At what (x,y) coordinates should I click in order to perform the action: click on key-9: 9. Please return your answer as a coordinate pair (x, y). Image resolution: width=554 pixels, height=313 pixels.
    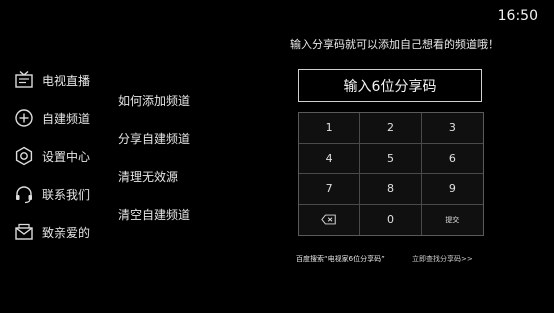
    Looking at the image, I should click on (452, 189).